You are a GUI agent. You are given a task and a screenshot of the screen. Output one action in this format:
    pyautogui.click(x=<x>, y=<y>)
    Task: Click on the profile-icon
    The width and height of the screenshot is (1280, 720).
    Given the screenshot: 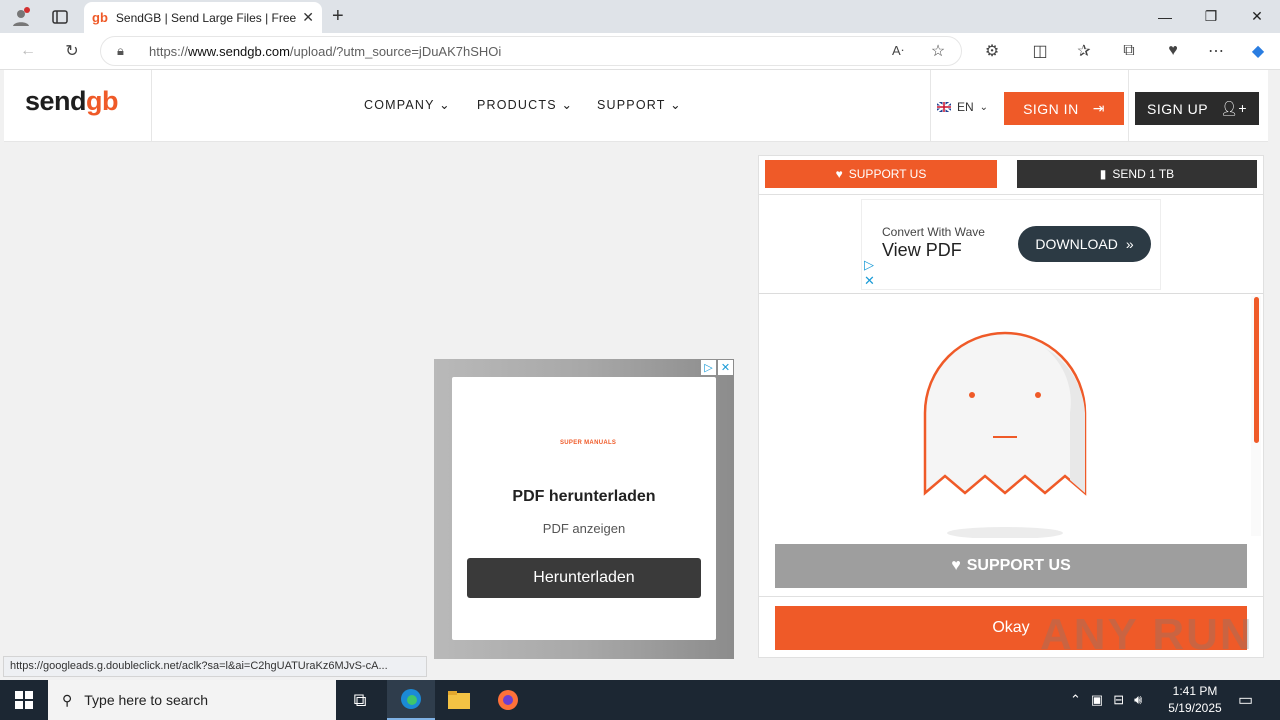 What is the action you would take?
    pyautogui.click(x=21, y=17)
    